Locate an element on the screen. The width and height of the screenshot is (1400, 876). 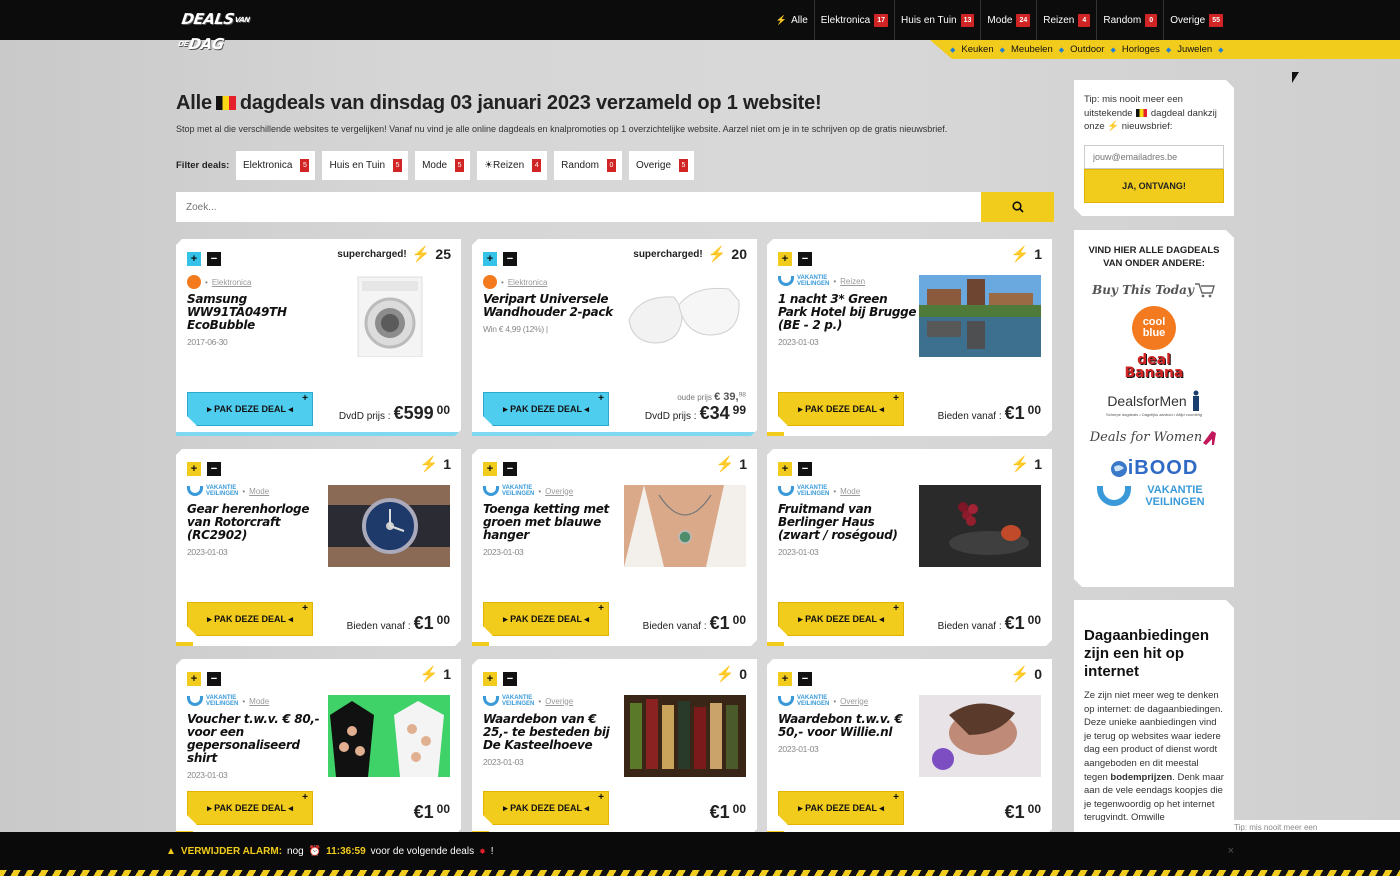
filter-5: Overige 5 is located at coordinates (661, 165).